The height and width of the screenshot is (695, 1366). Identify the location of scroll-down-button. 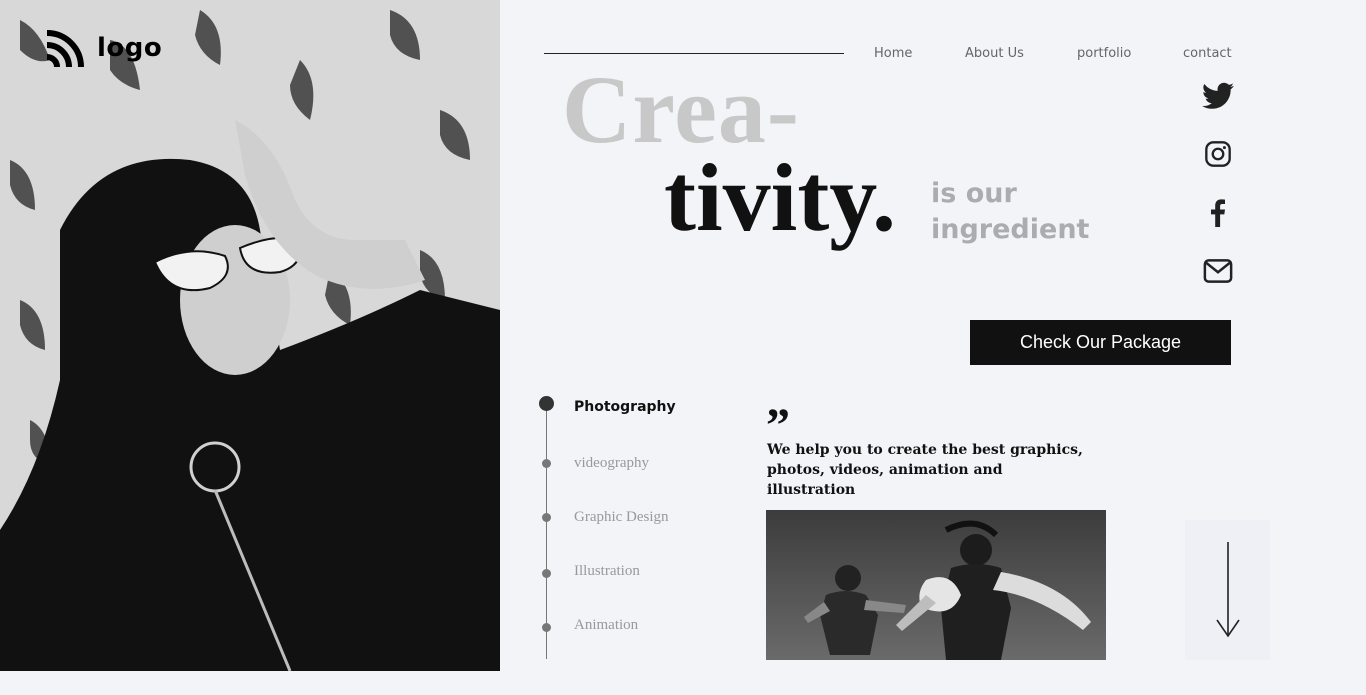
(1227, 590).